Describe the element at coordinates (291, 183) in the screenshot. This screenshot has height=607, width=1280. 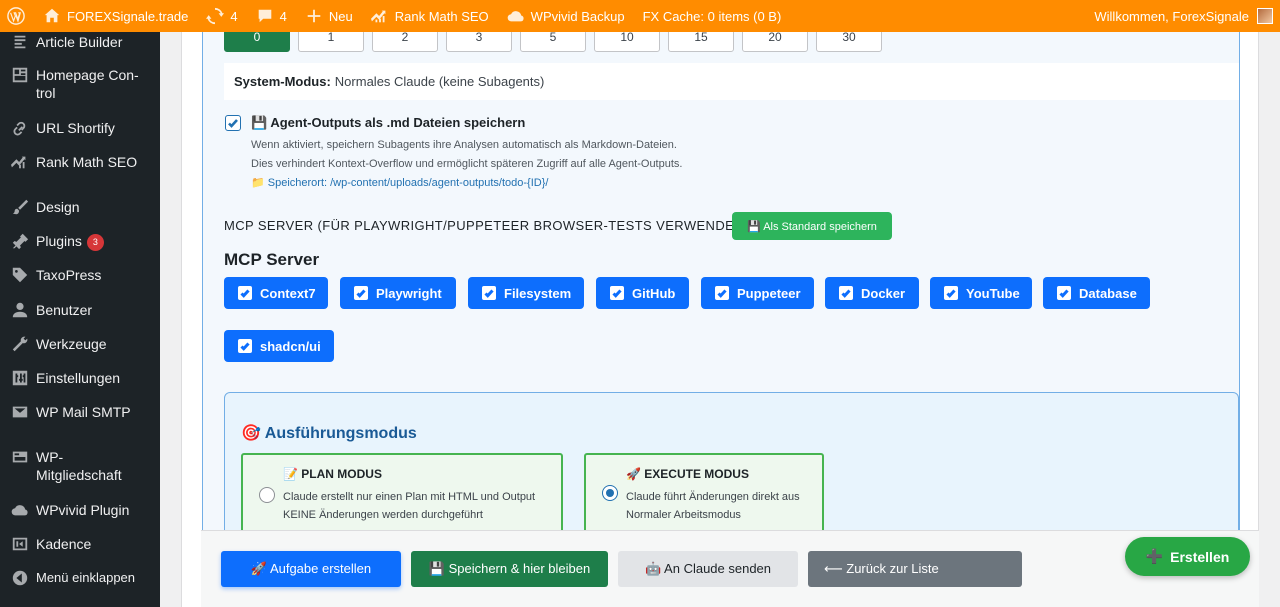
I see `storage-path-label: 📁 Speicherort:` at that location.